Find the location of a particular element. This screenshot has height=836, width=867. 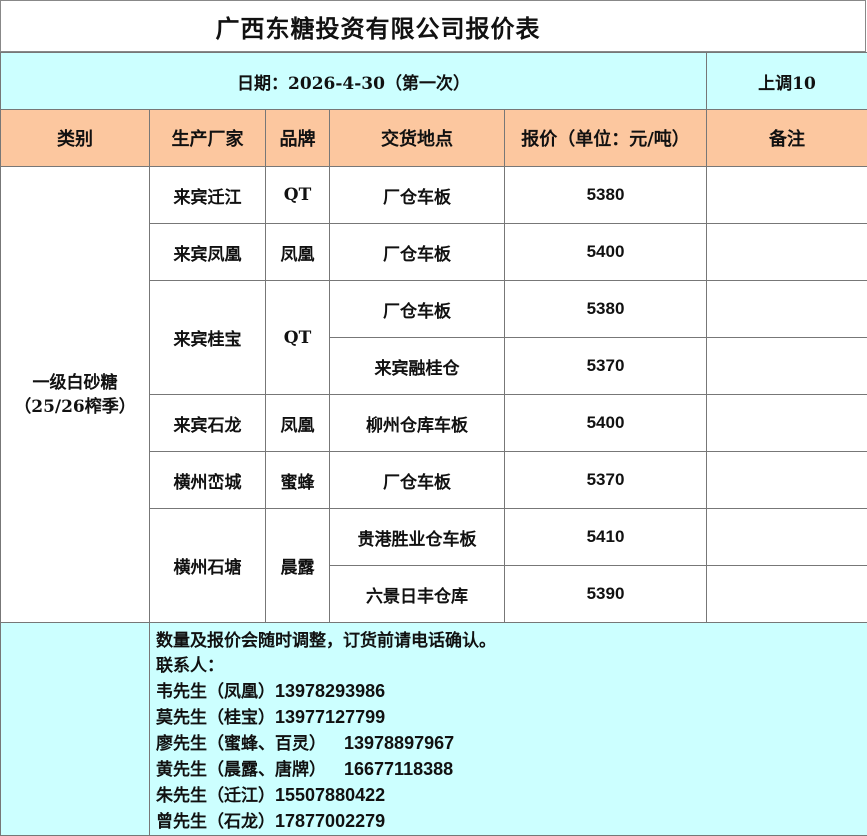

contact-phone: 16677118388 is located at coordinates (389, 769).